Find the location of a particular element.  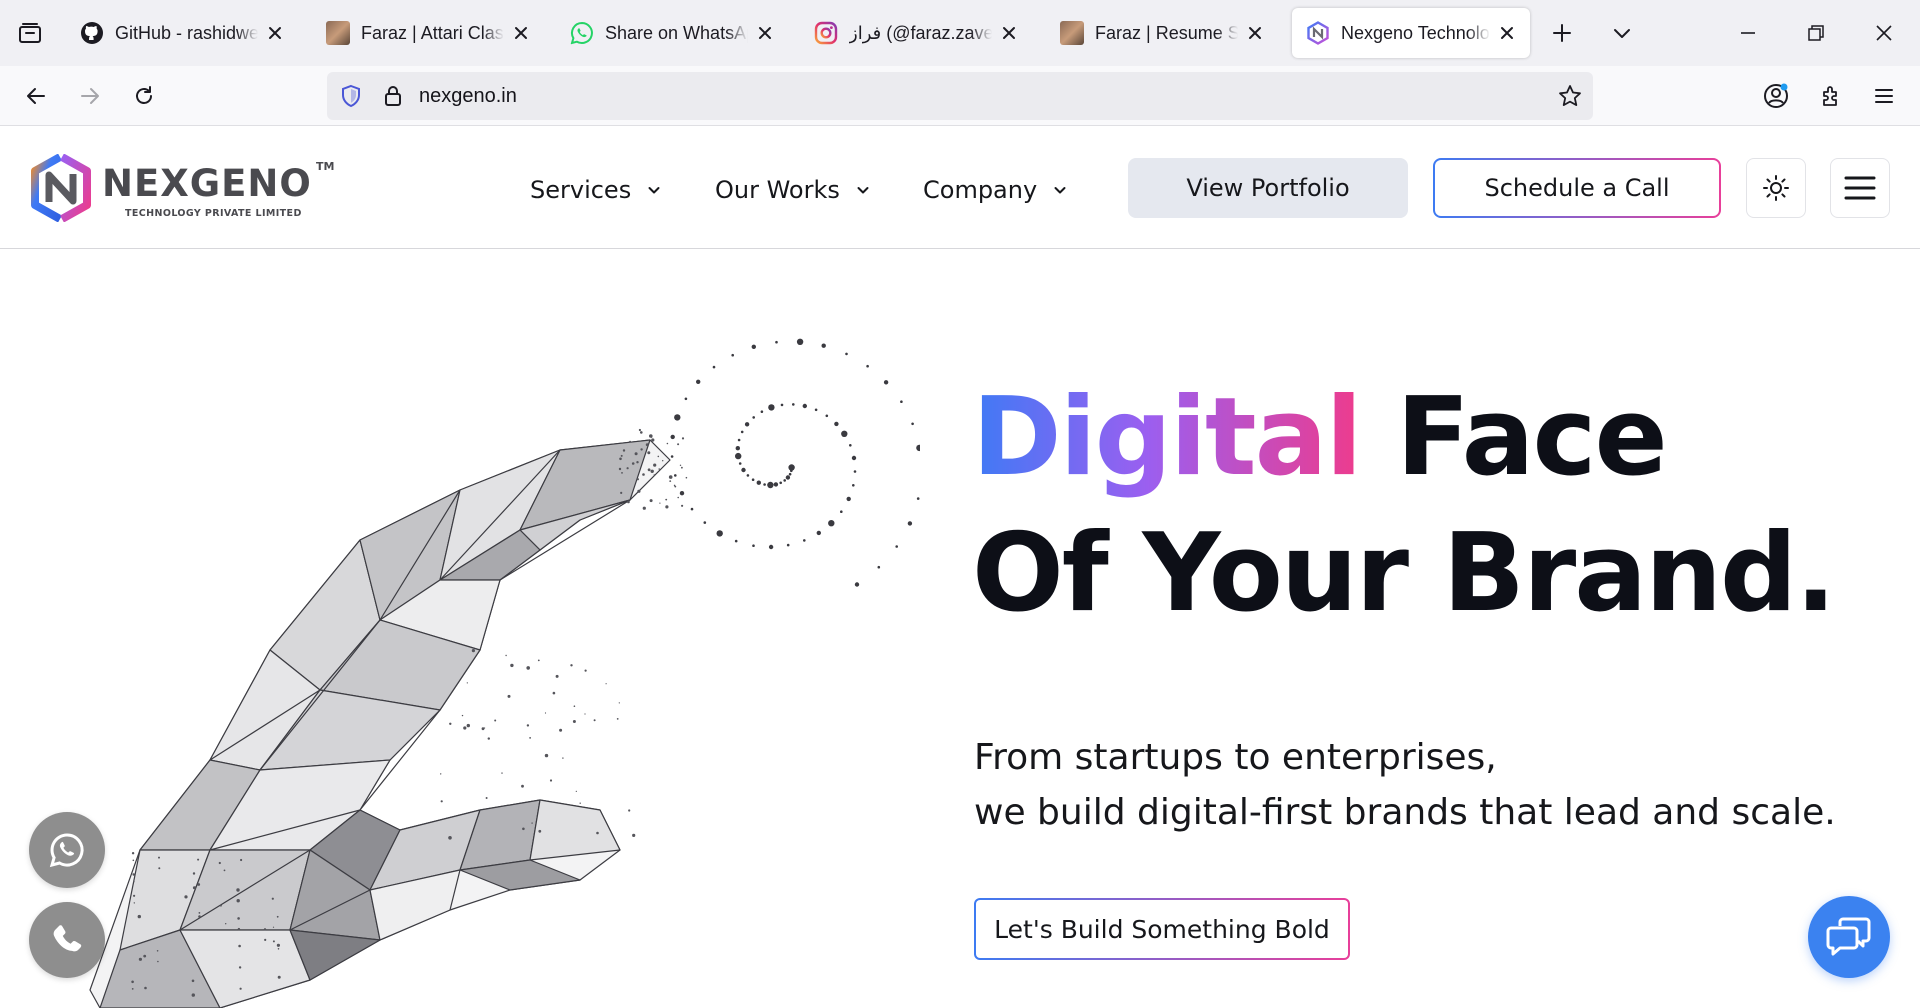

whatsapp-float-button is located at coordinates (67, 850).